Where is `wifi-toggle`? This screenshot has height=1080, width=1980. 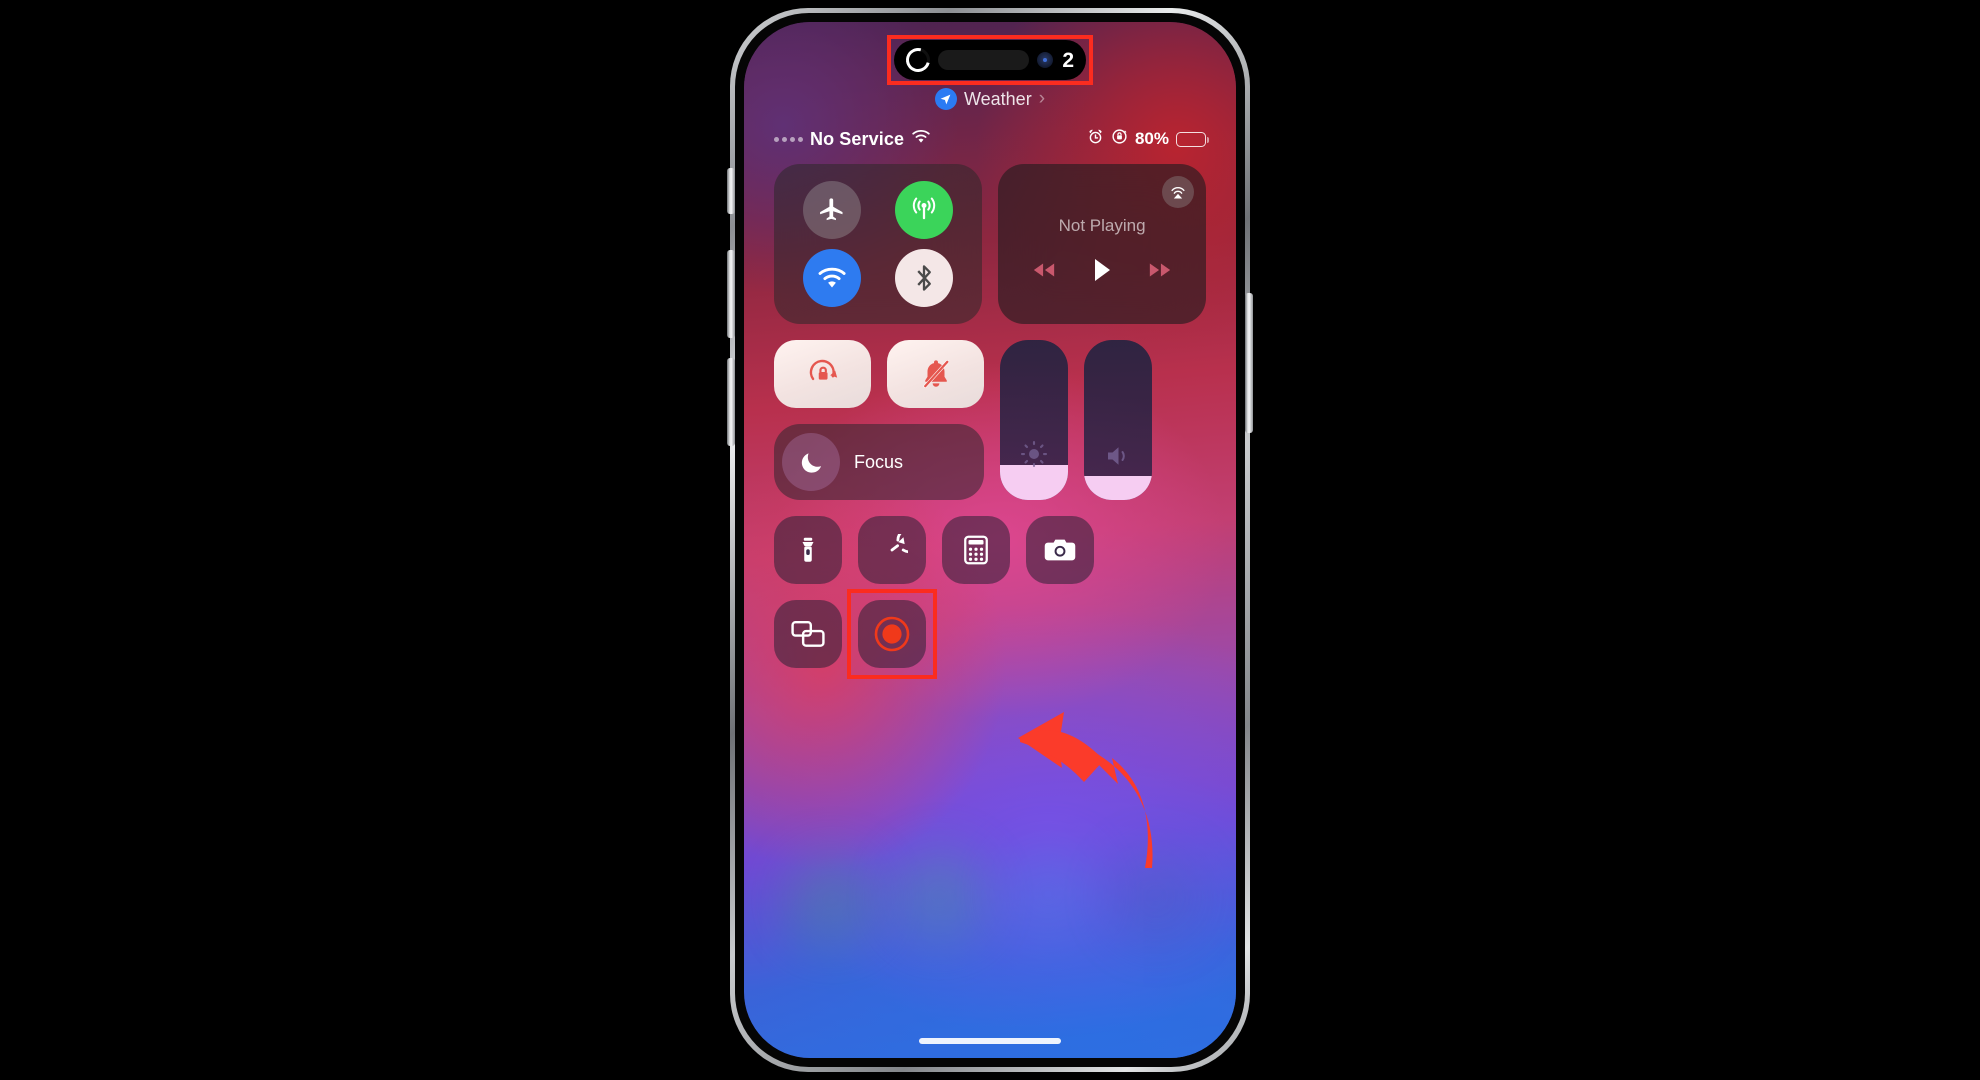
wifi-toggle is located at coordinates (832, 278).